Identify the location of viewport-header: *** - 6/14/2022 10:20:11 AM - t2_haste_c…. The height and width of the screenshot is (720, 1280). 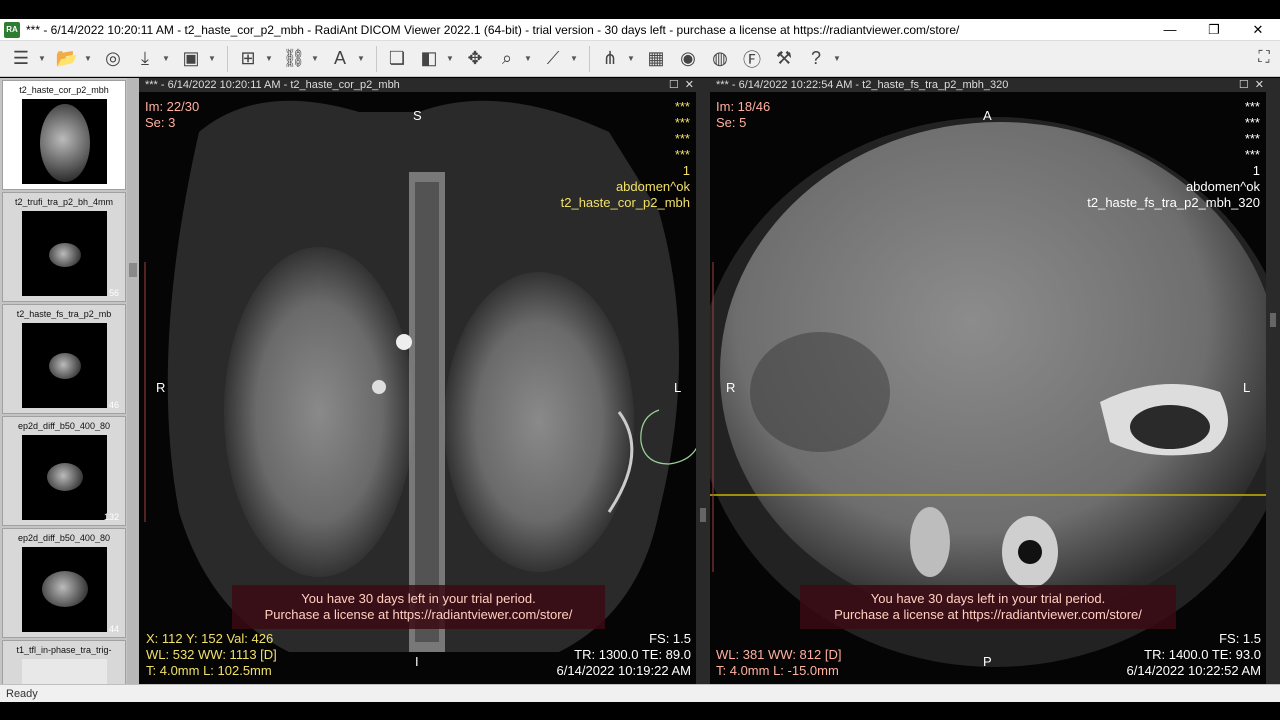
(417, 85).